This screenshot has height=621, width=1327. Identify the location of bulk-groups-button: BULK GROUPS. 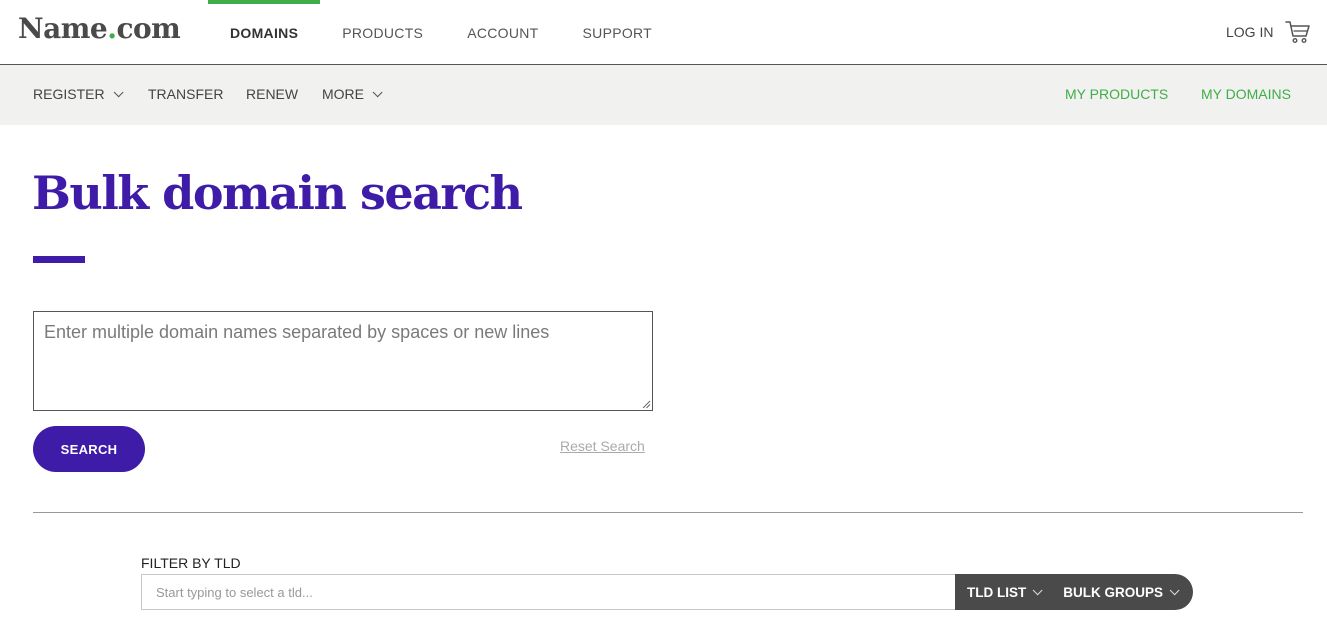
(1121, 592).